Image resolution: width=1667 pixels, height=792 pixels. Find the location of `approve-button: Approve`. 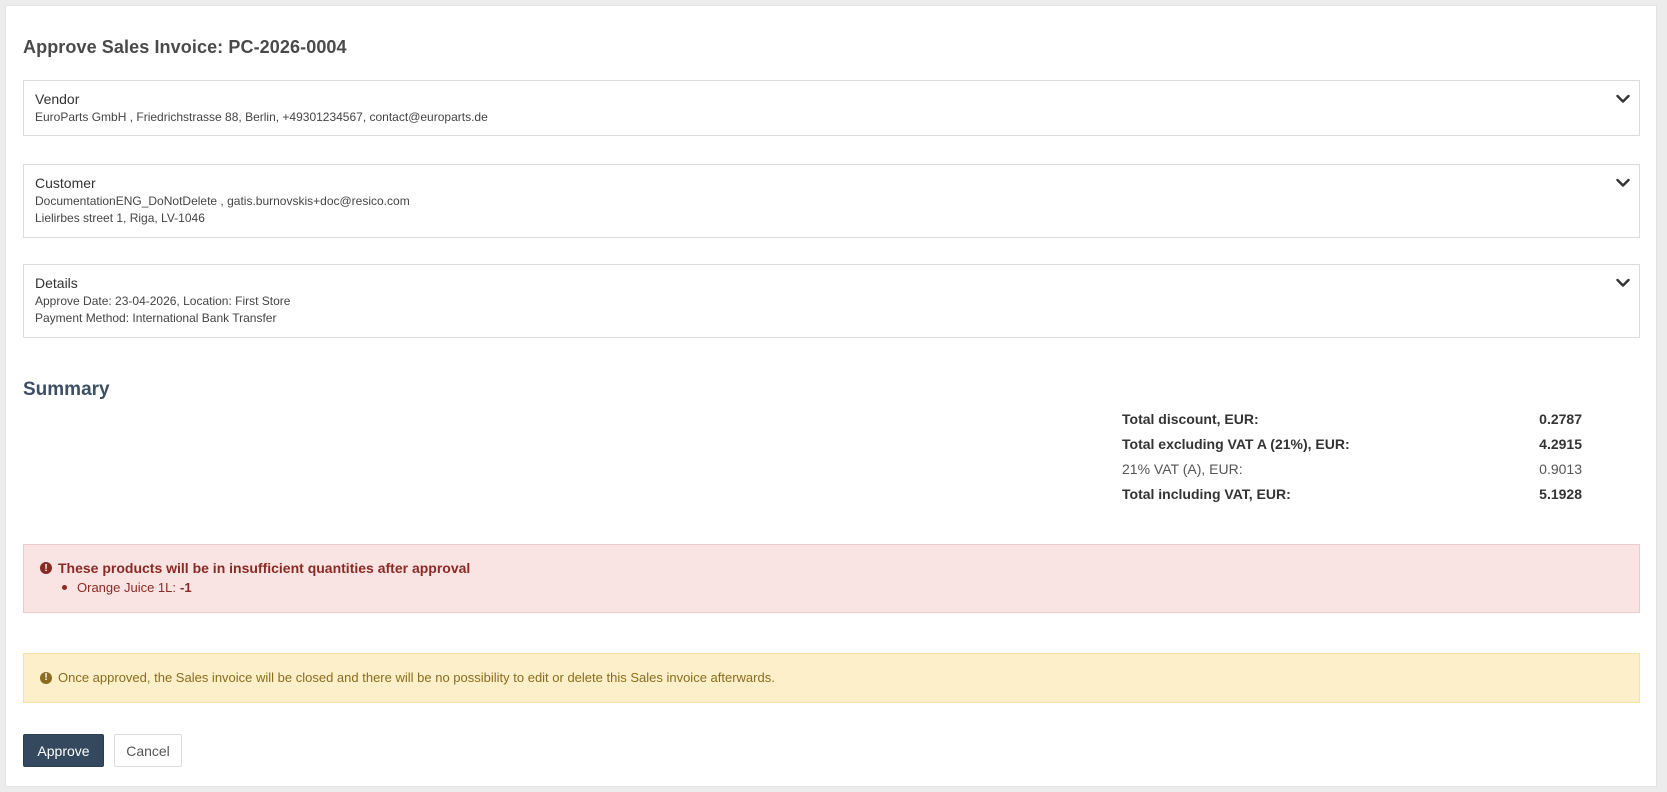

approve-button: Approve is located at coordinates (63, 750).